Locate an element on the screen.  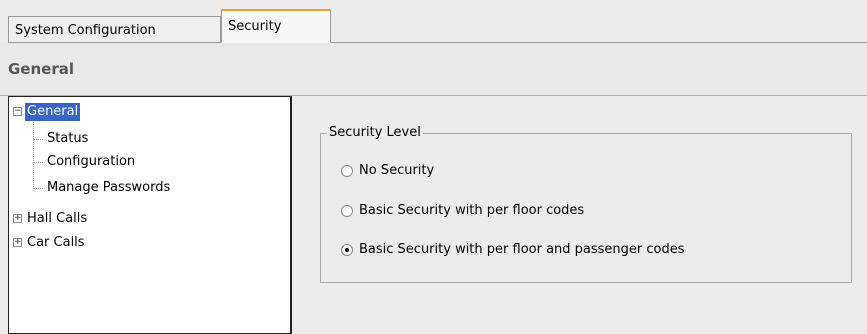
tab-system-configuration: System Configuration is located at coordinates (114, 29).